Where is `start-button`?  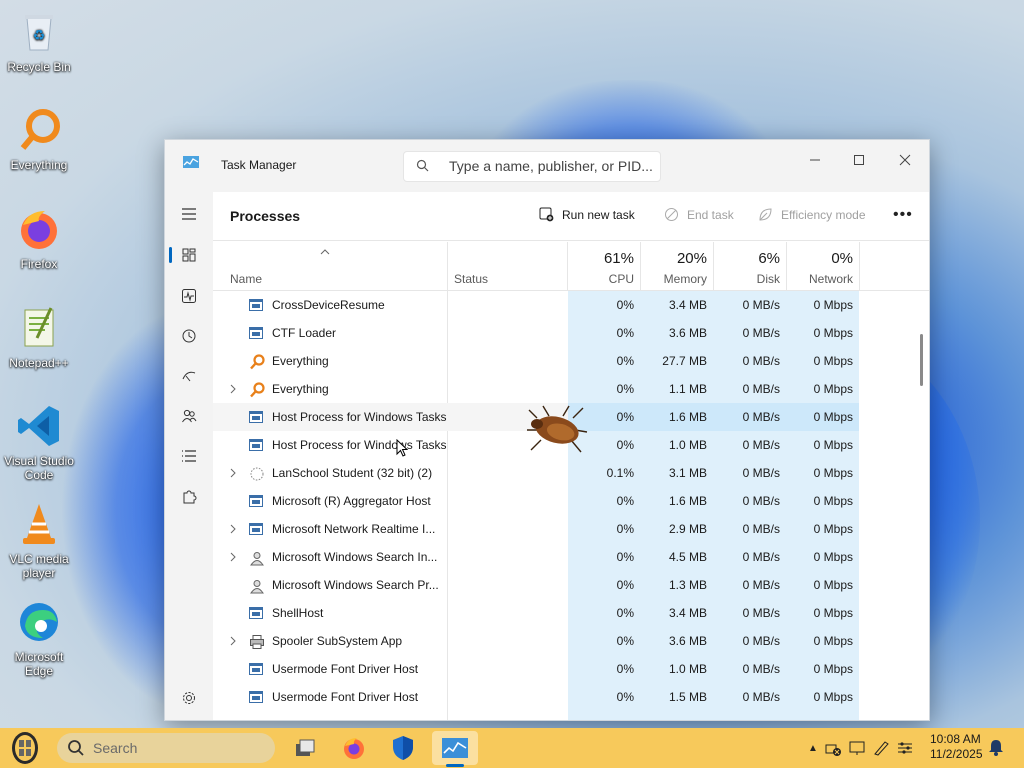 start-button is located at coordinates (25, 748).